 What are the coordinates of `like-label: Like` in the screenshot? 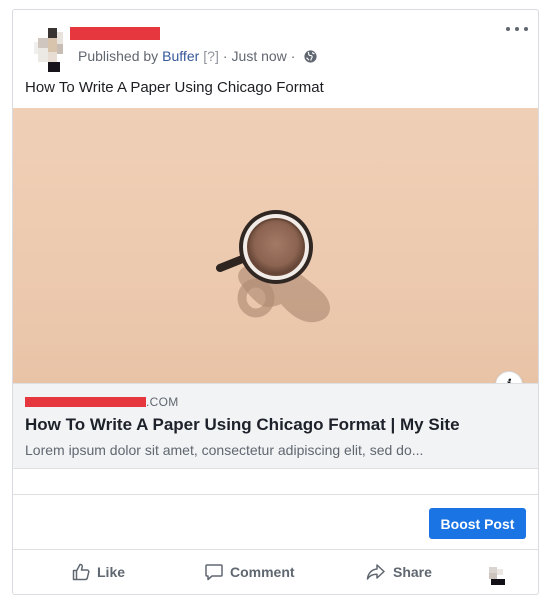 It's located at (111, 572).